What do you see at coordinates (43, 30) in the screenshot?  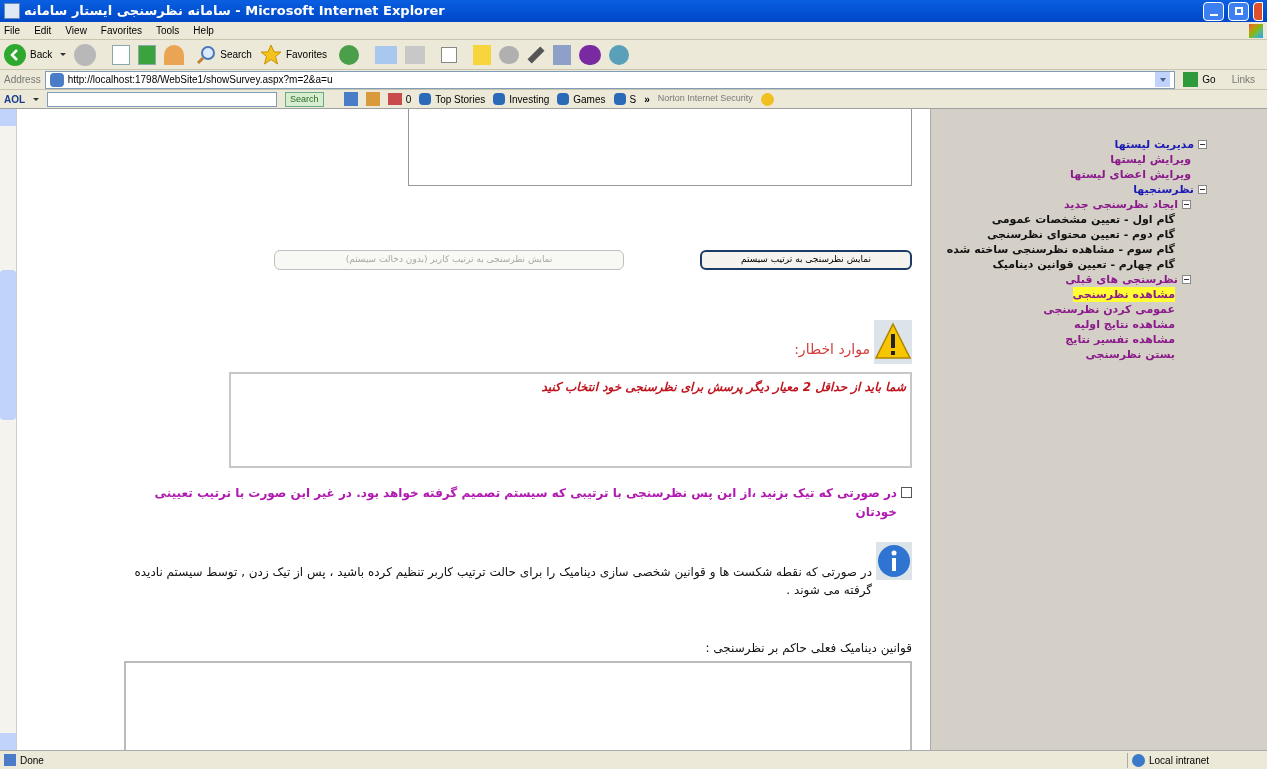 I see `menu-item: Edit` at bounding box center [43, 30].